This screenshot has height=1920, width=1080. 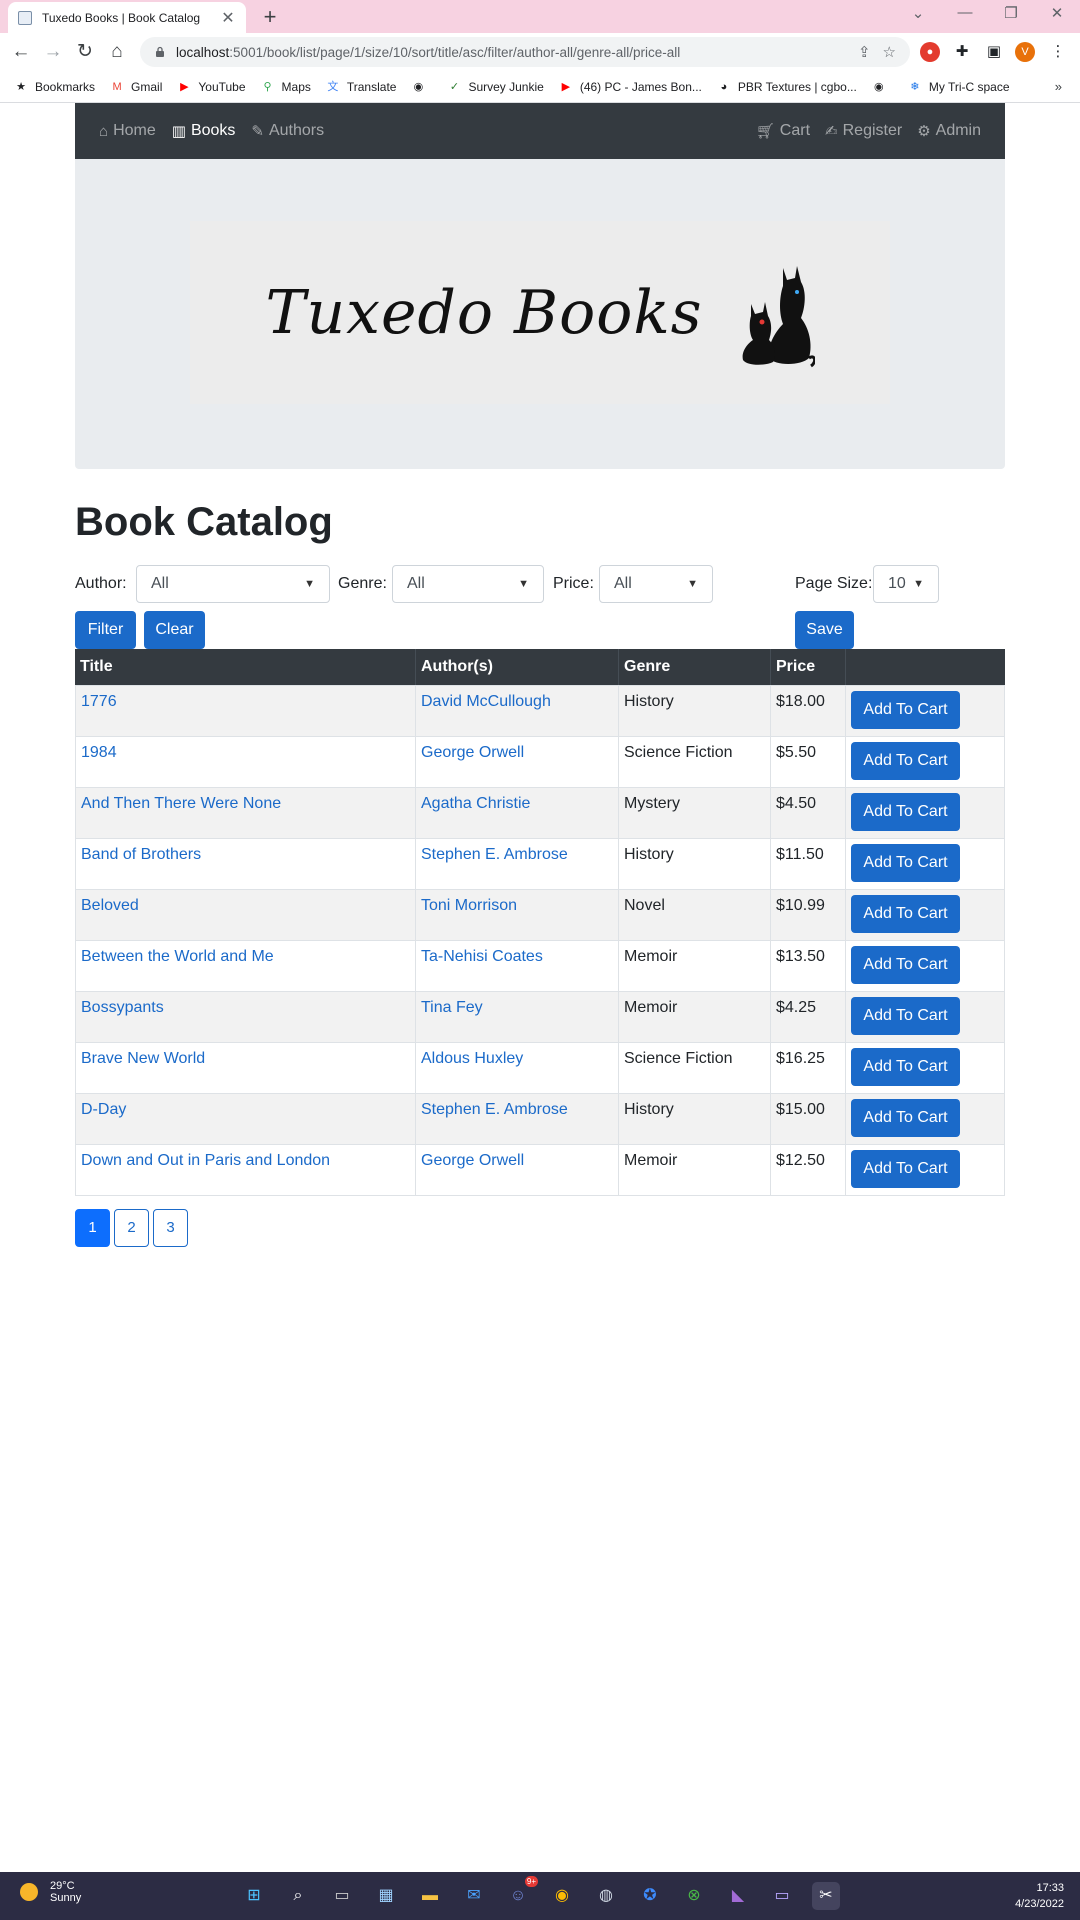 I want to click on bookmark-star-icon: ☆, so click(x=889, y=52).